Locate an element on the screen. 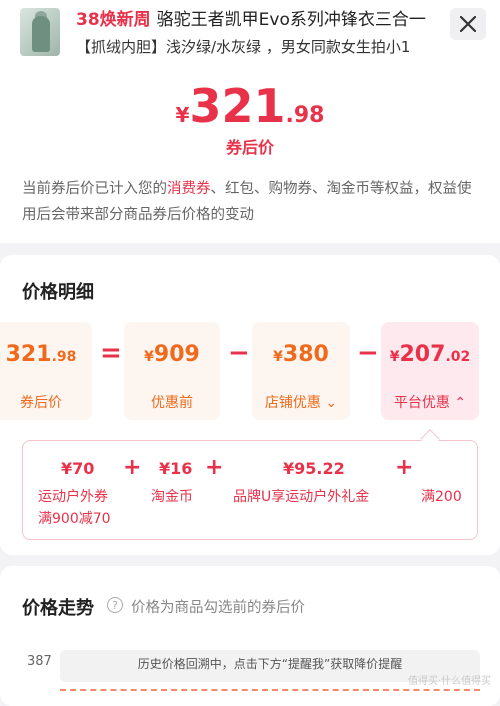 This screenshot has height=706, width=500. item-label: 满200 is located at coordinates (441, 497).